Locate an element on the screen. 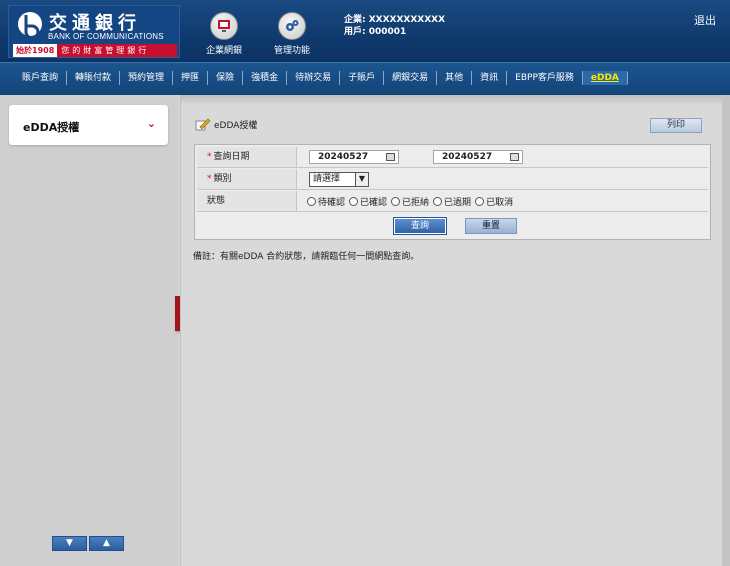  status-radio-label: 待確認 is located at coordinates (332, 203).